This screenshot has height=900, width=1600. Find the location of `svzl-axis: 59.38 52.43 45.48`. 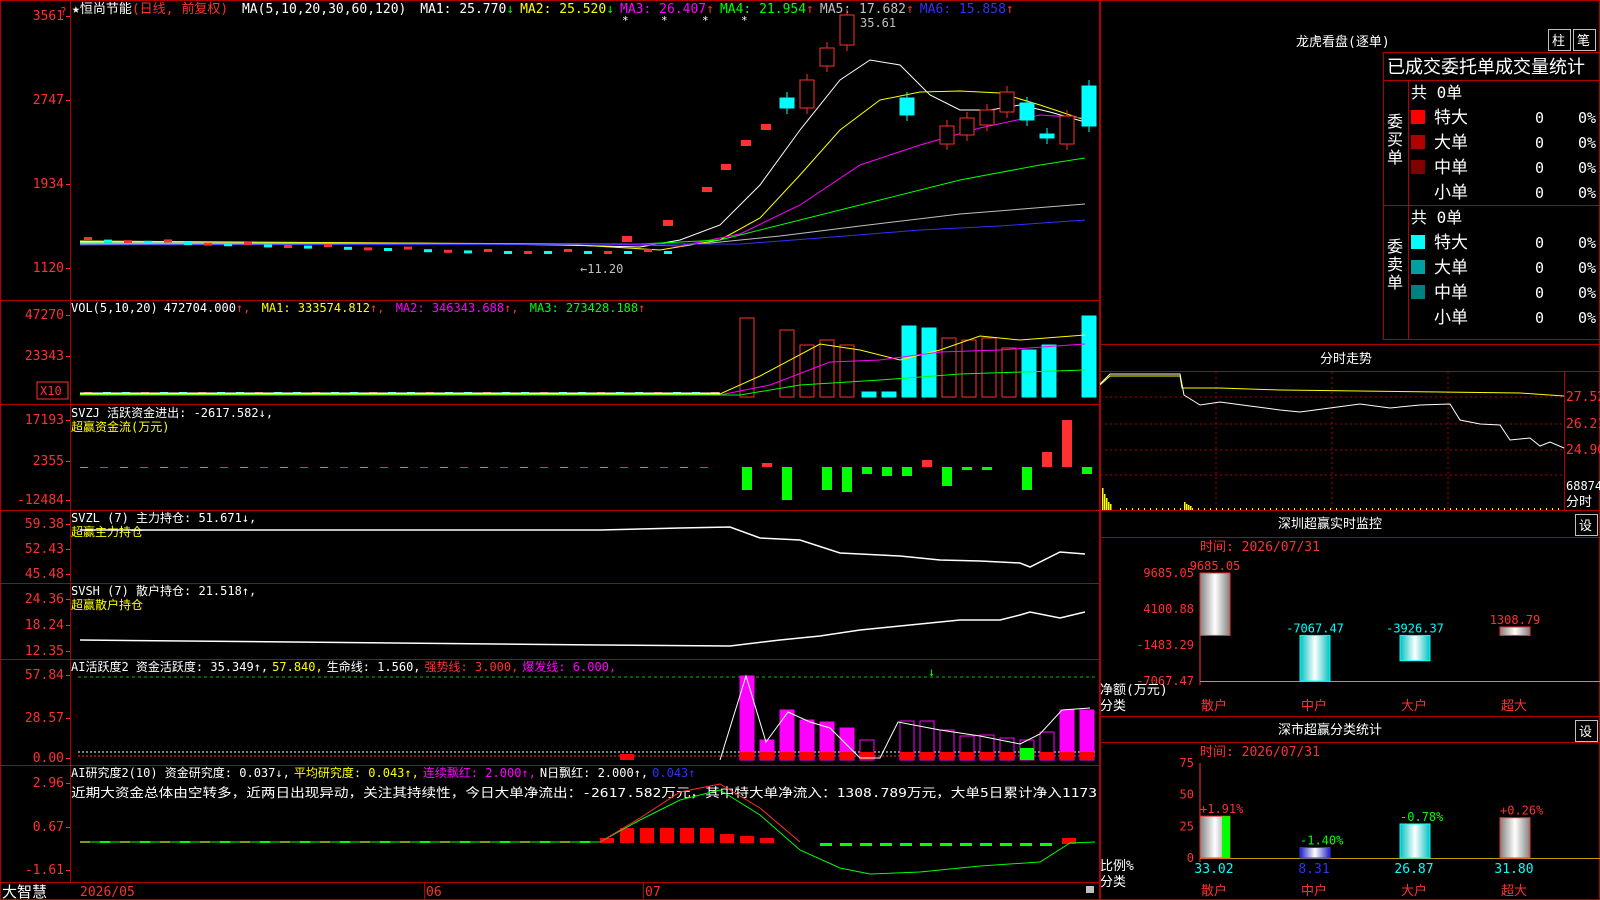

svzl-axis: 59.38 52.43 45.48 is located at coordinates (47, 549).